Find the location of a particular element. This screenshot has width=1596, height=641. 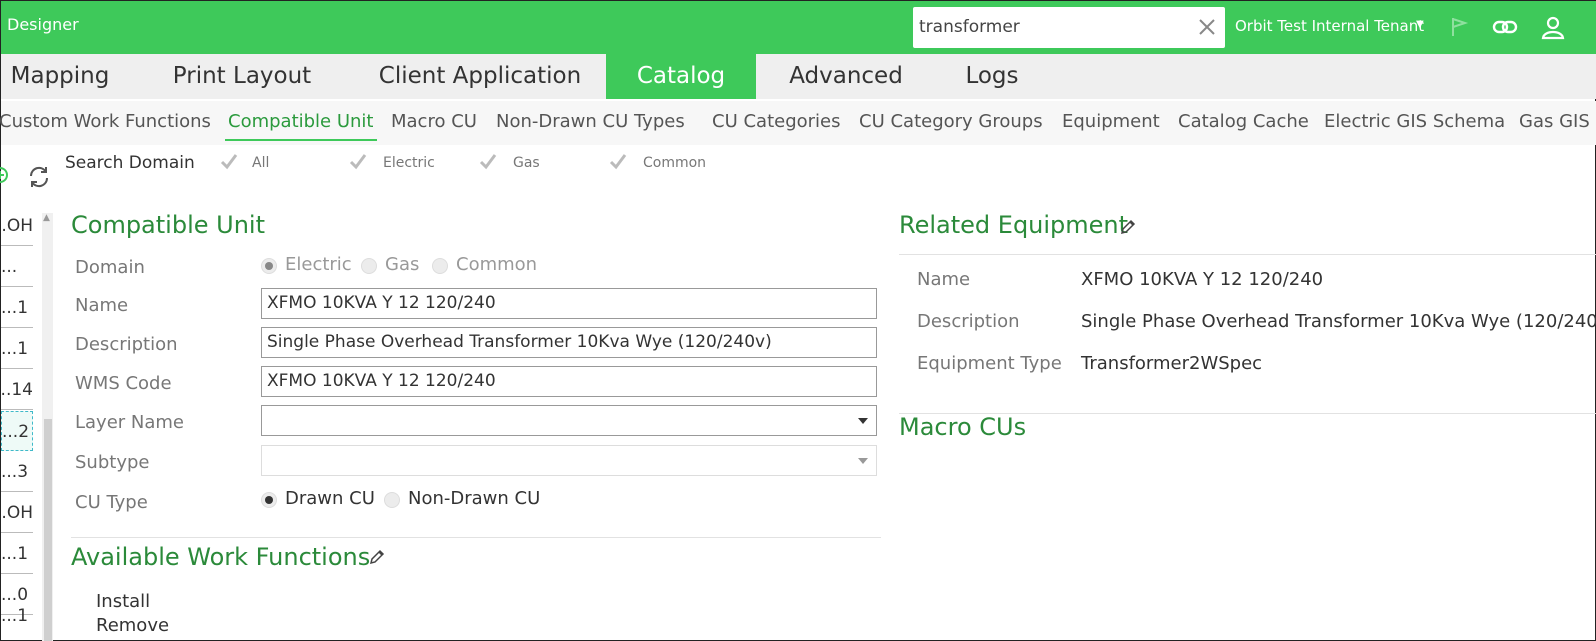

chevron-down-icon: ▼ is located at coordinates (1420, 24).